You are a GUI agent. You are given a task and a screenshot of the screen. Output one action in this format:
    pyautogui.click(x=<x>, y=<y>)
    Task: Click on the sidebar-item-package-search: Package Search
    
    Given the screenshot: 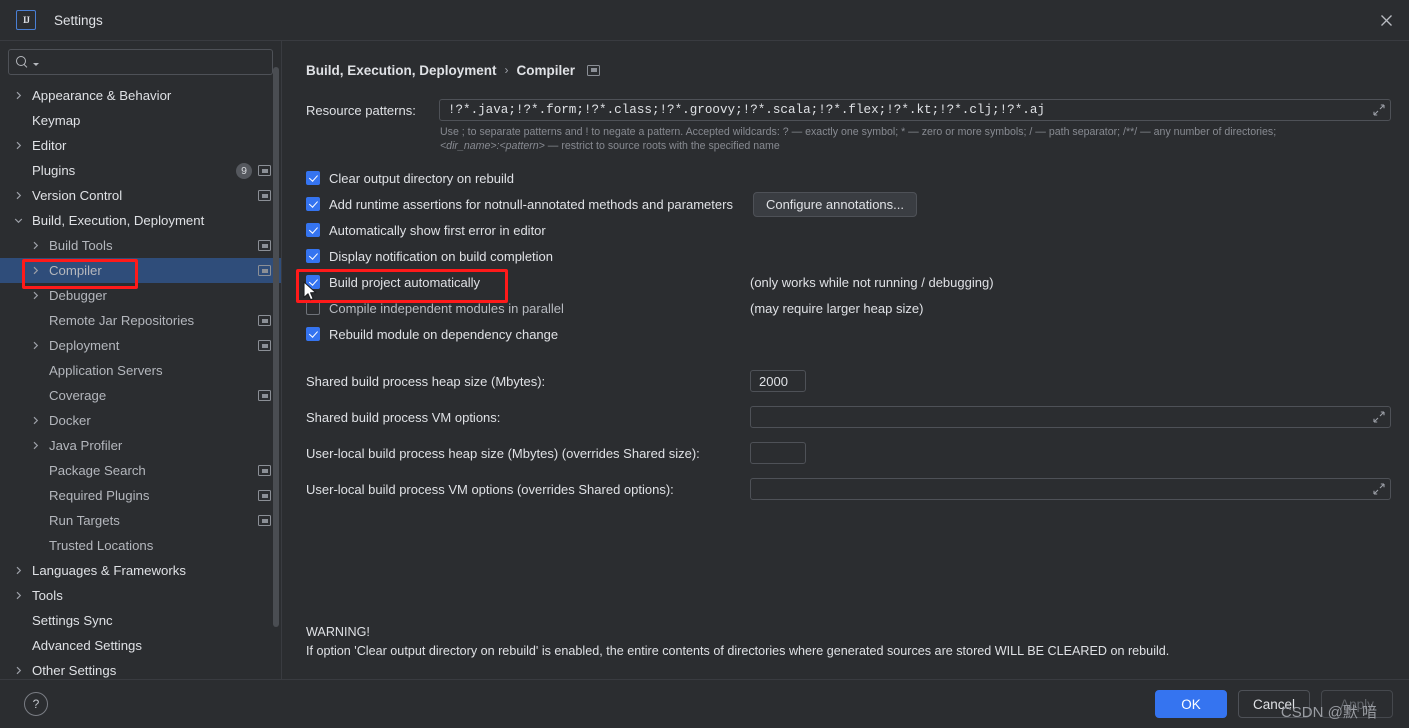 What is the action you would take?
    pyautogui.click(x=140, y=470)
    